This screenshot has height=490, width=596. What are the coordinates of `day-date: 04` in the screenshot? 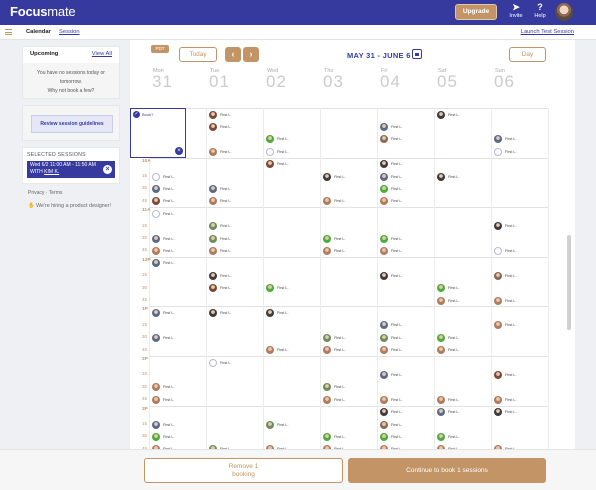 It's located at (390, 81).